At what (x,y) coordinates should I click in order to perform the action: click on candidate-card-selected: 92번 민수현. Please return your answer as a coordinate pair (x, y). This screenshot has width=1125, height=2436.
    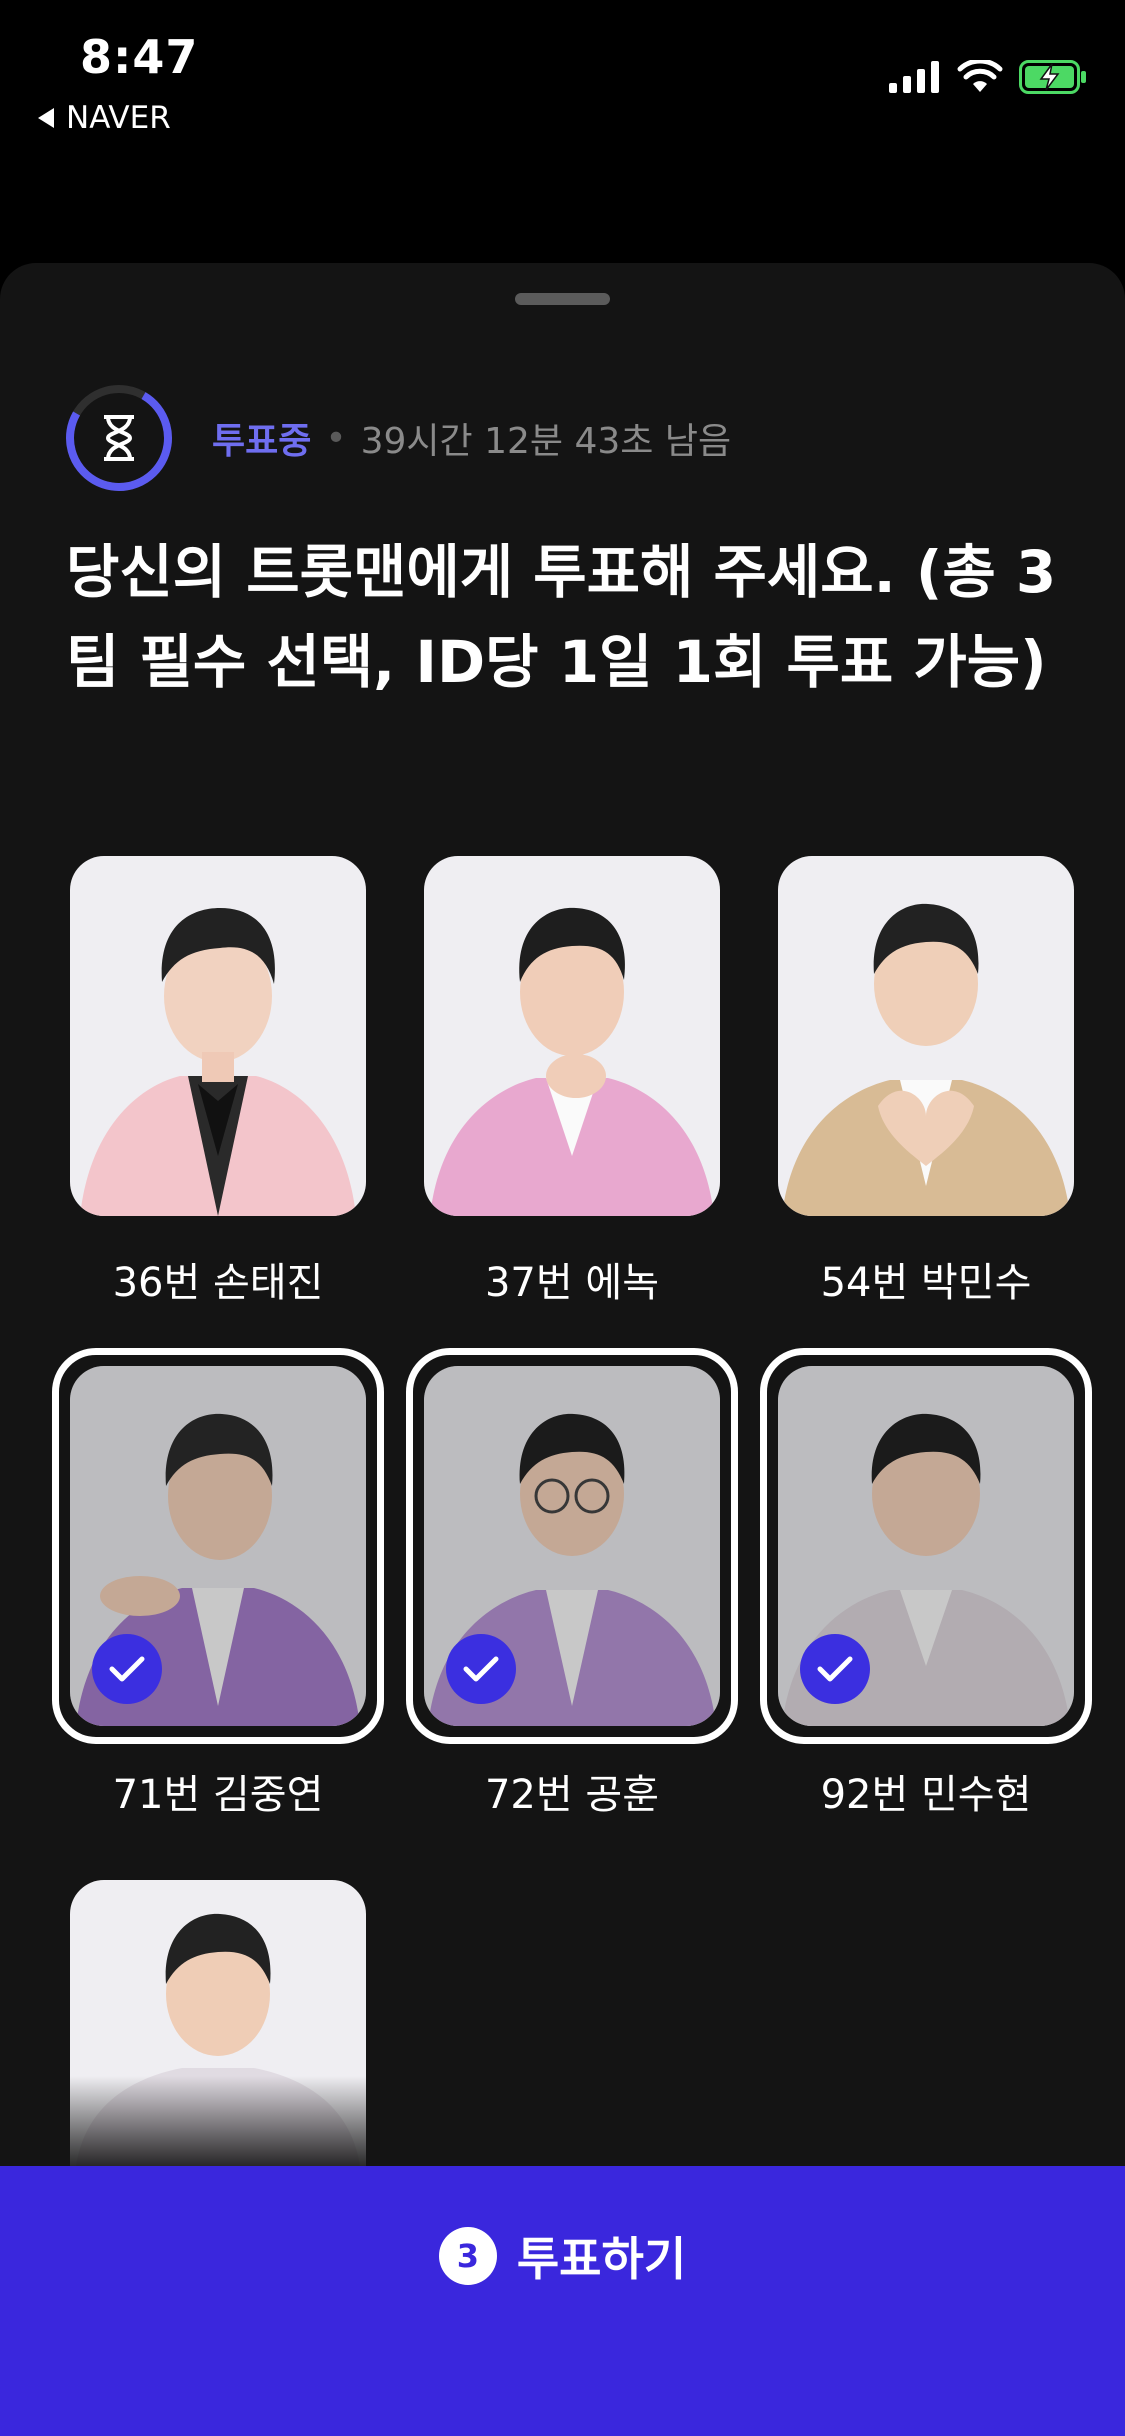
    Looking at the image, I should click on (926, 1584).